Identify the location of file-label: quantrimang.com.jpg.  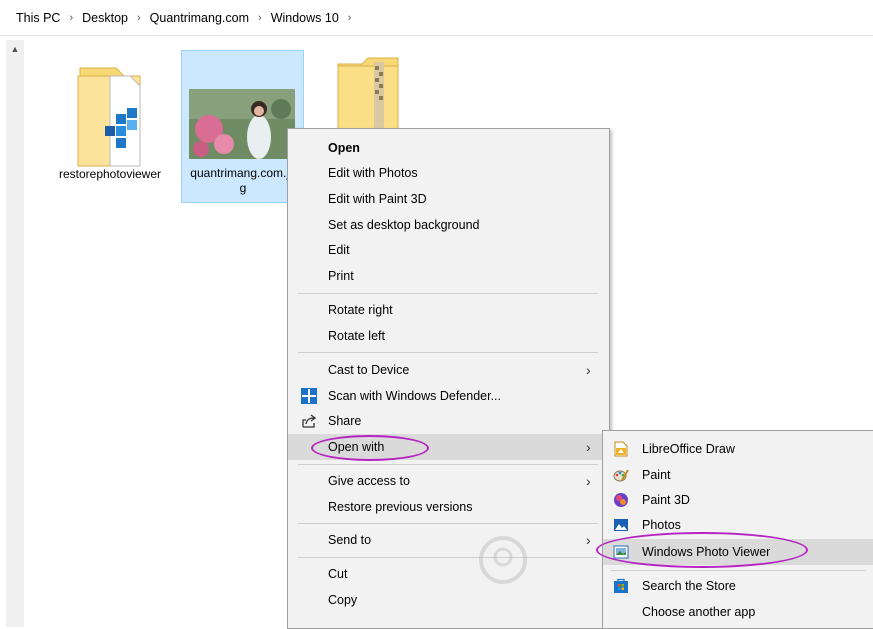
(243, 180).